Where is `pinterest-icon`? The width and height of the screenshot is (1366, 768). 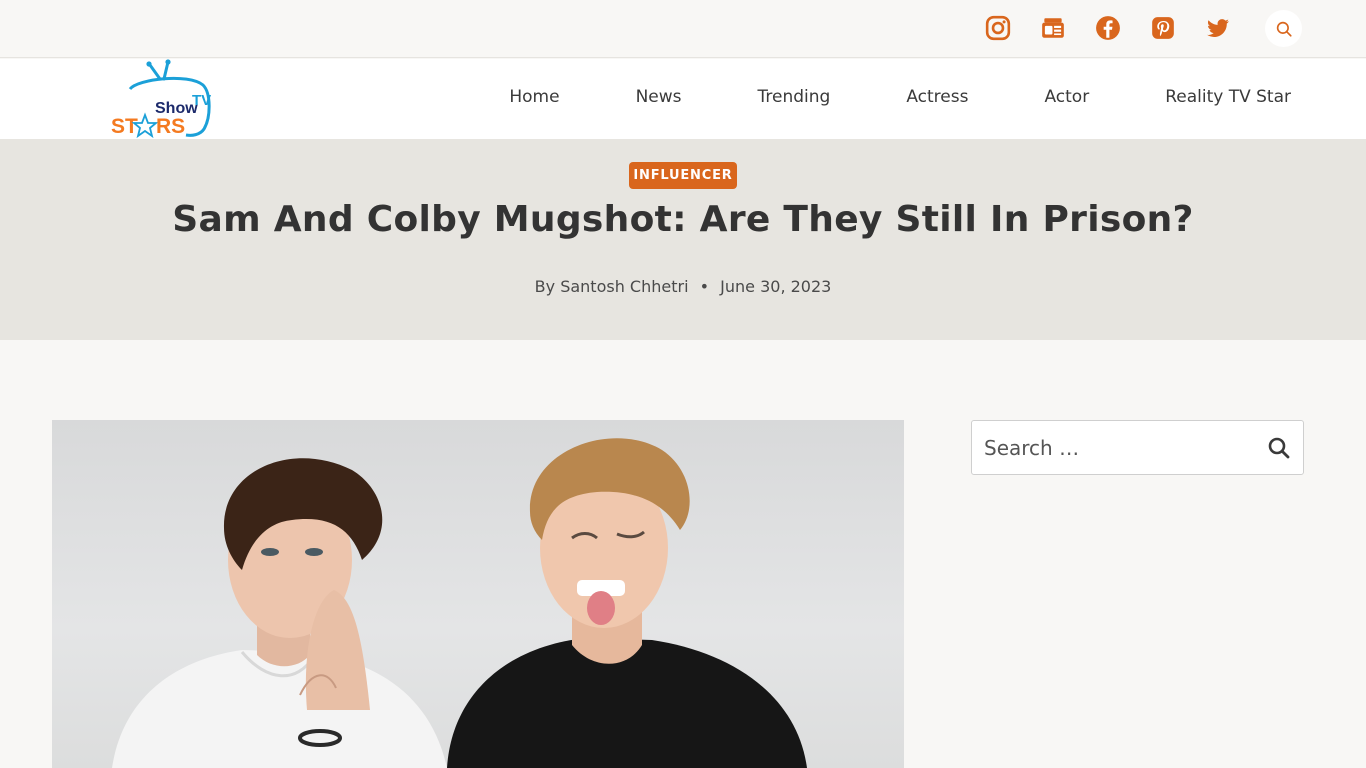 pinterest-icon is located at coordinates (1163, 28).